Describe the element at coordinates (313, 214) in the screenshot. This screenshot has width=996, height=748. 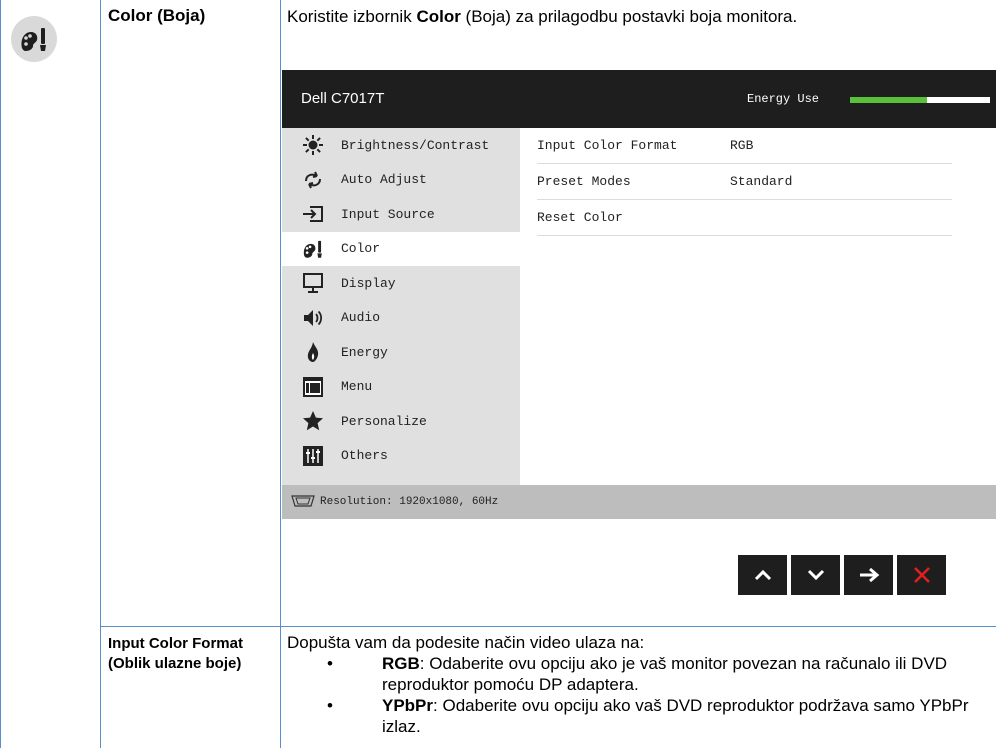
I see `input-source-icon` at that location.